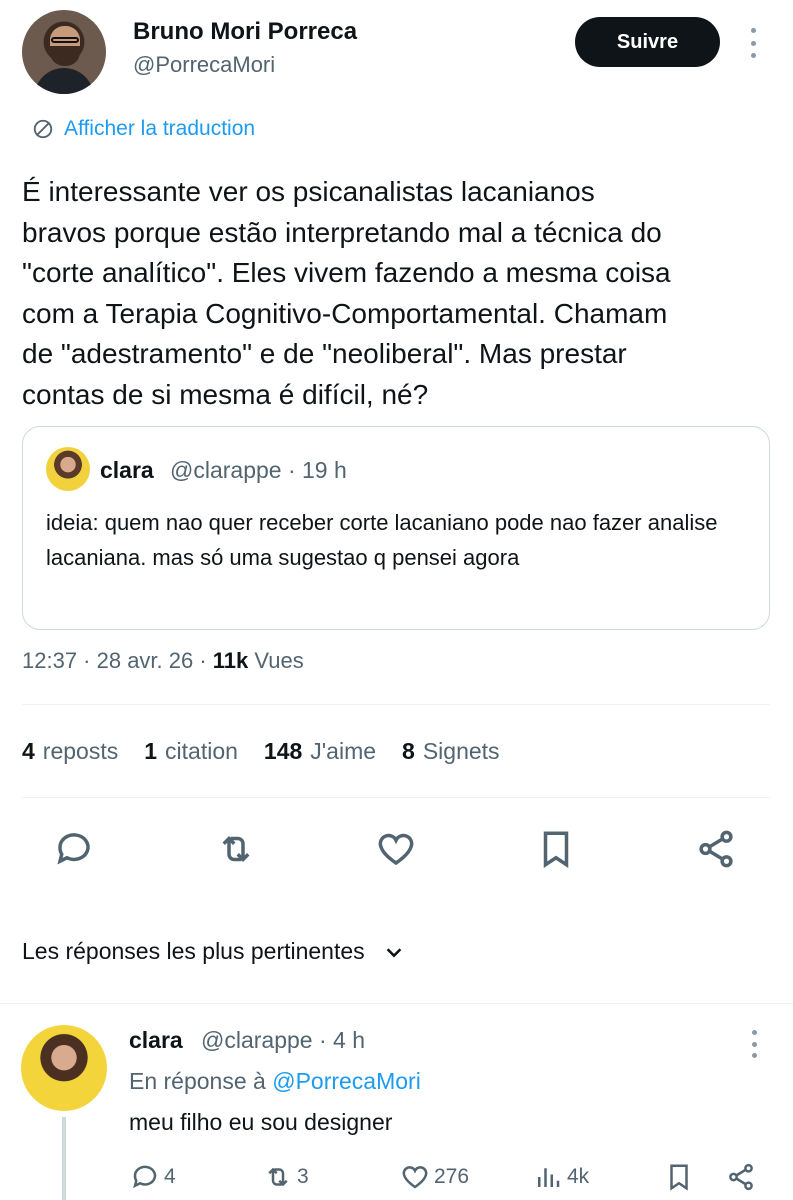  Describe the element at coordinates (245, 32) in the screenshot. I see `author-name: Bruno Mori Porreca` at that location.